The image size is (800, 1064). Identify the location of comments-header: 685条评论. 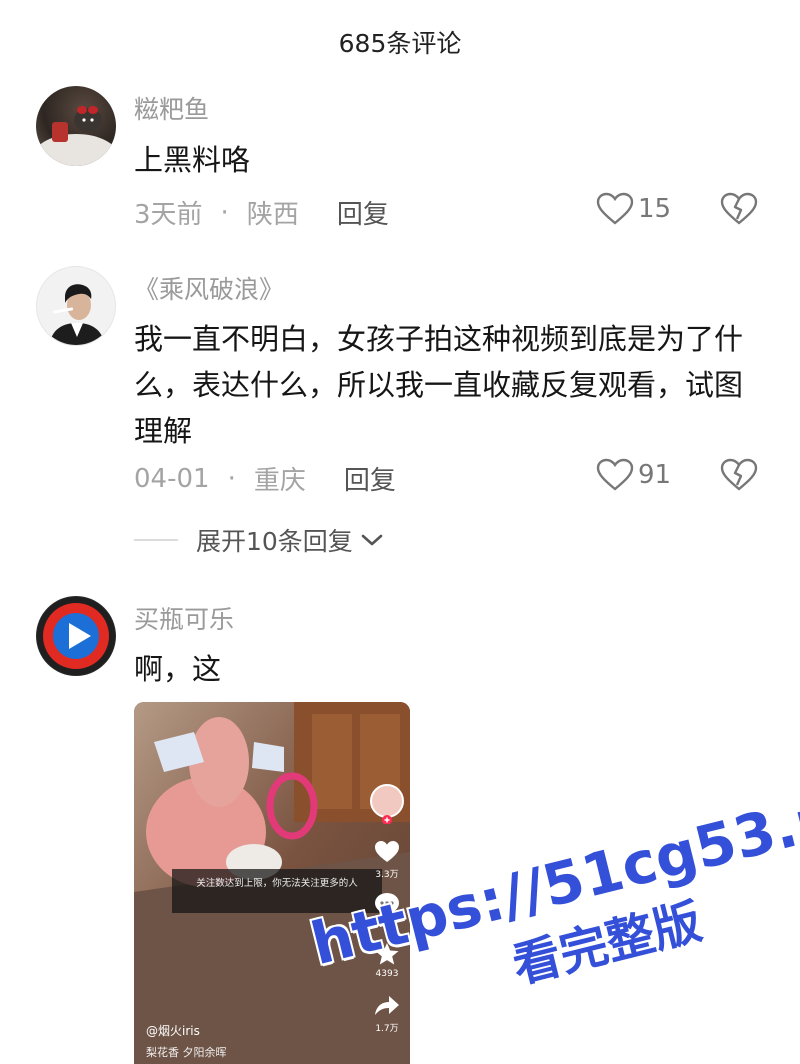
(400, 42).